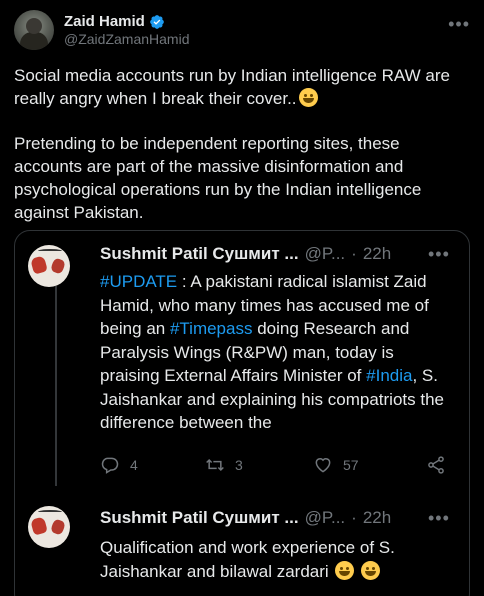 This screenshot has height=596, width=484. I want to click on author-name: Zaid Hamid, so click(104, 21).